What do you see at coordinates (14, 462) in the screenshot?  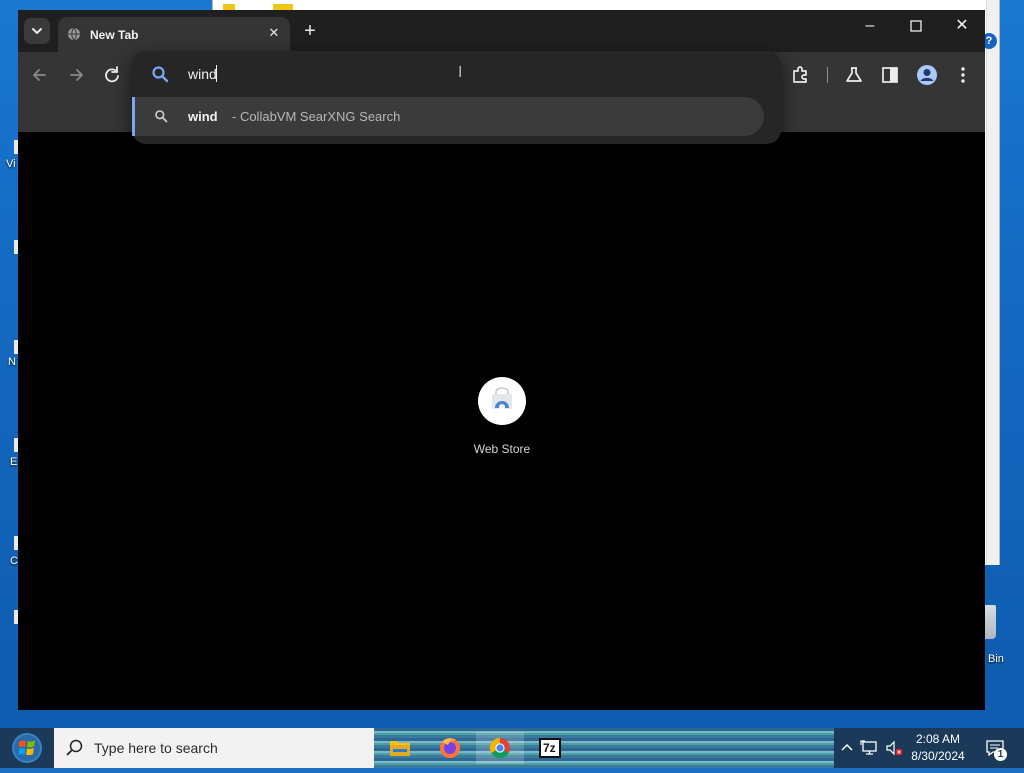 I see `desktop-icon-label: E` at bounding box center [14, 462].